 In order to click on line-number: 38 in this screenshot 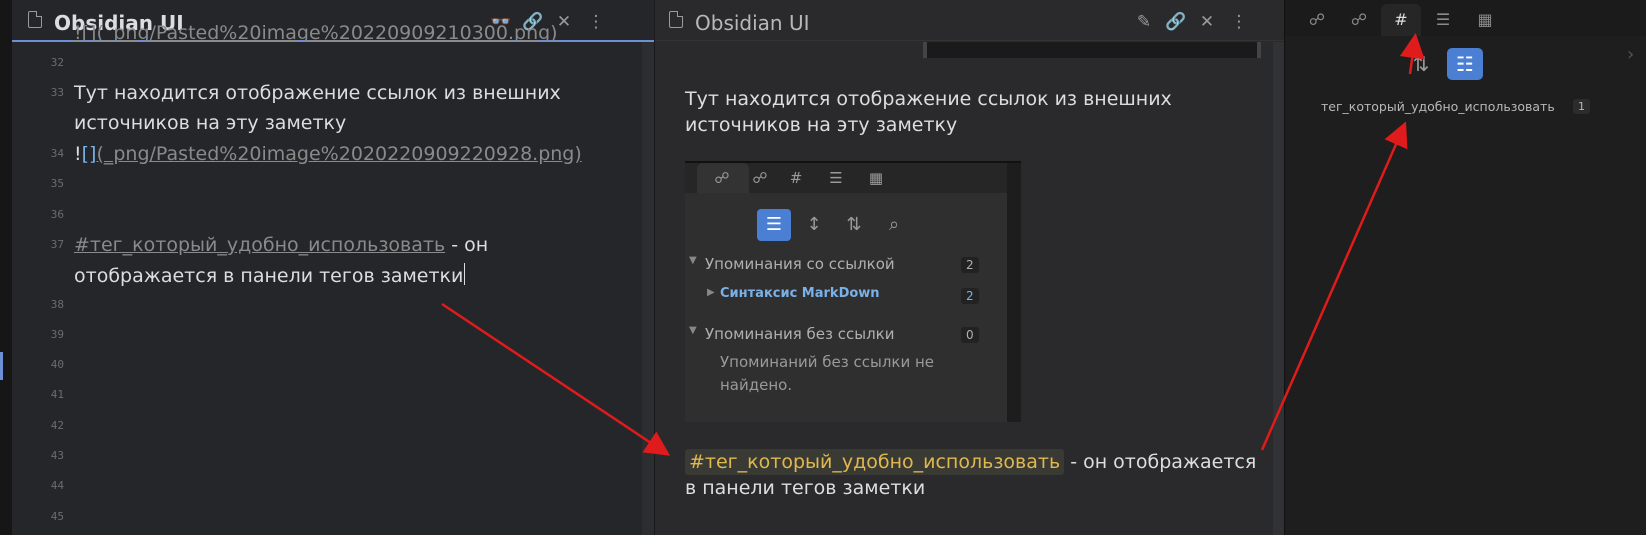, I will do `click(57, 304)`.